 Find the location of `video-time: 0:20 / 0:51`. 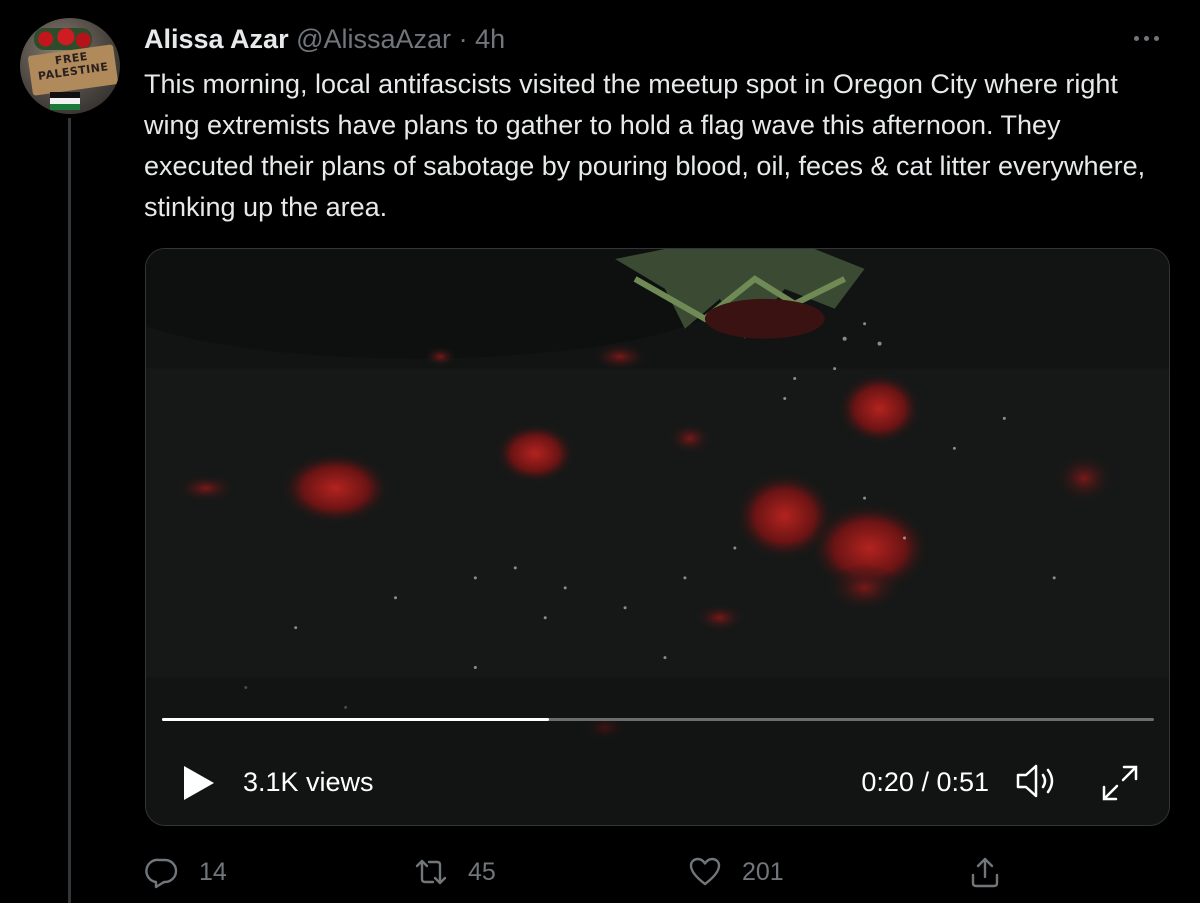

video-time: 0:20 / 0:51 is located at coordinates (925, 782).